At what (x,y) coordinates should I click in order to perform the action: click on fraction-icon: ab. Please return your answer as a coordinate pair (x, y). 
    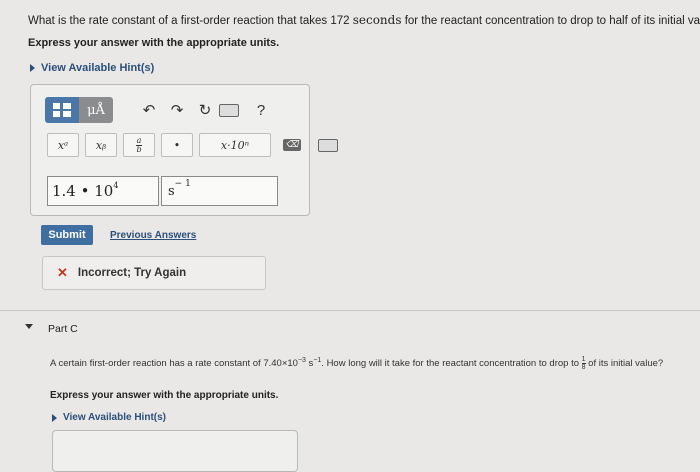
    Looking at the image, I should click on (138, 145).